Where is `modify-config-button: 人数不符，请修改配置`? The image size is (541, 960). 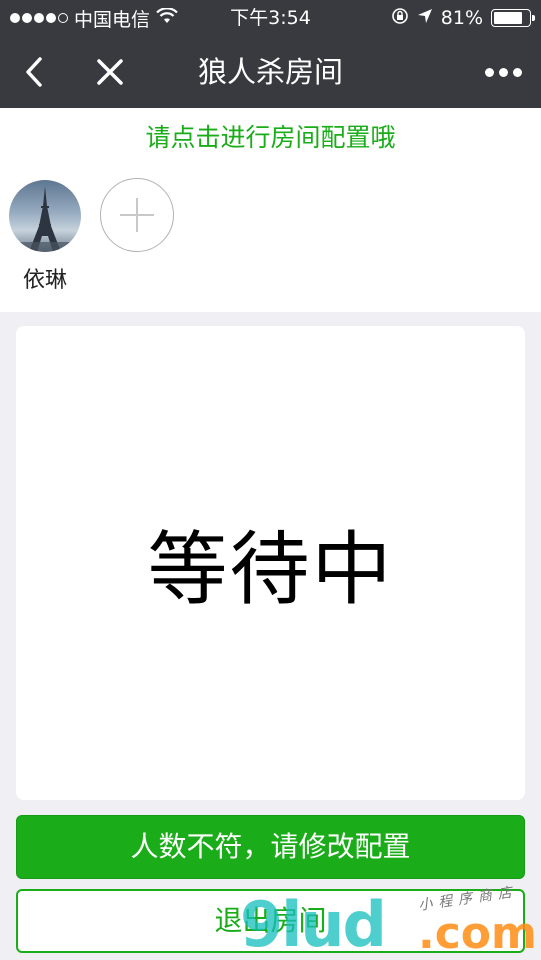 modify-config-button: 人数不符，请修改配置 is located at coordinates (270, 847).